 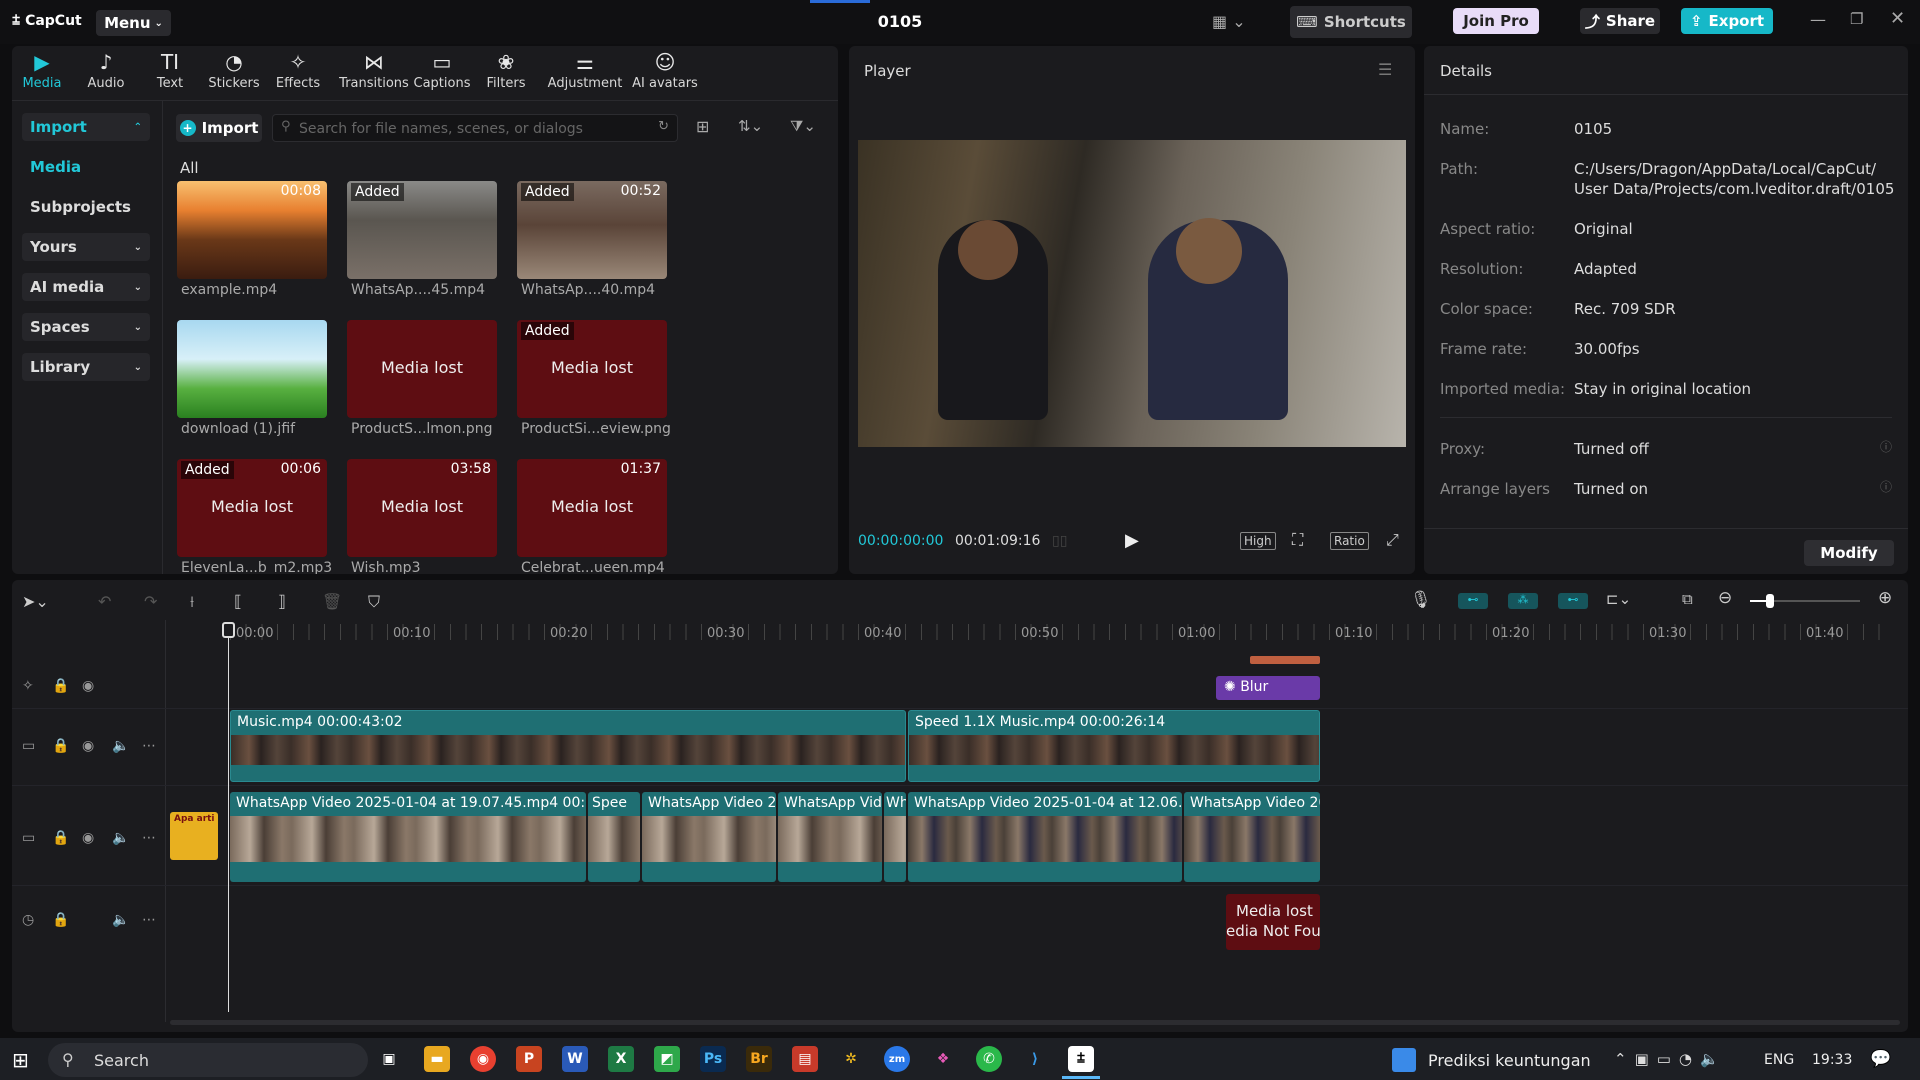 What do you see at coordinates (506, 70) in the screenshot?
I see `tab-filters: ❀ Filters` at bounding box center [506, 70].